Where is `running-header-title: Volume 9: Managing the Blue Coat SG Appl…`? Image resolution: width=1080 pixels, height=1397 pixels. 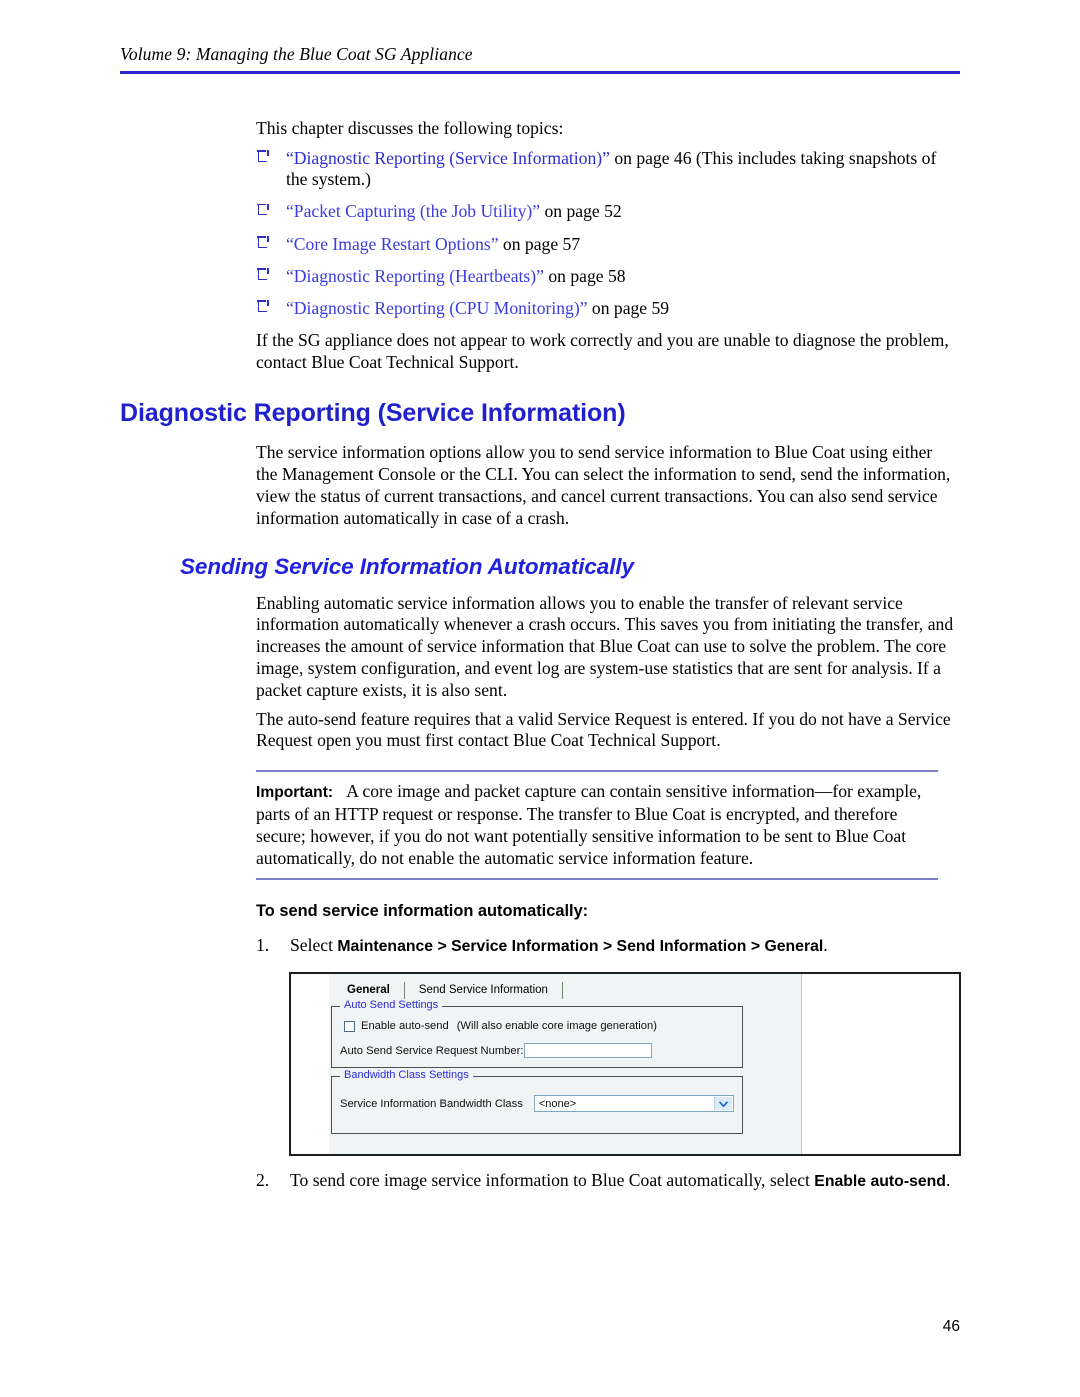
running-header-title: Volume 9: Managing the Blue Coat SG Appl… is located at coordinates (296, 54).